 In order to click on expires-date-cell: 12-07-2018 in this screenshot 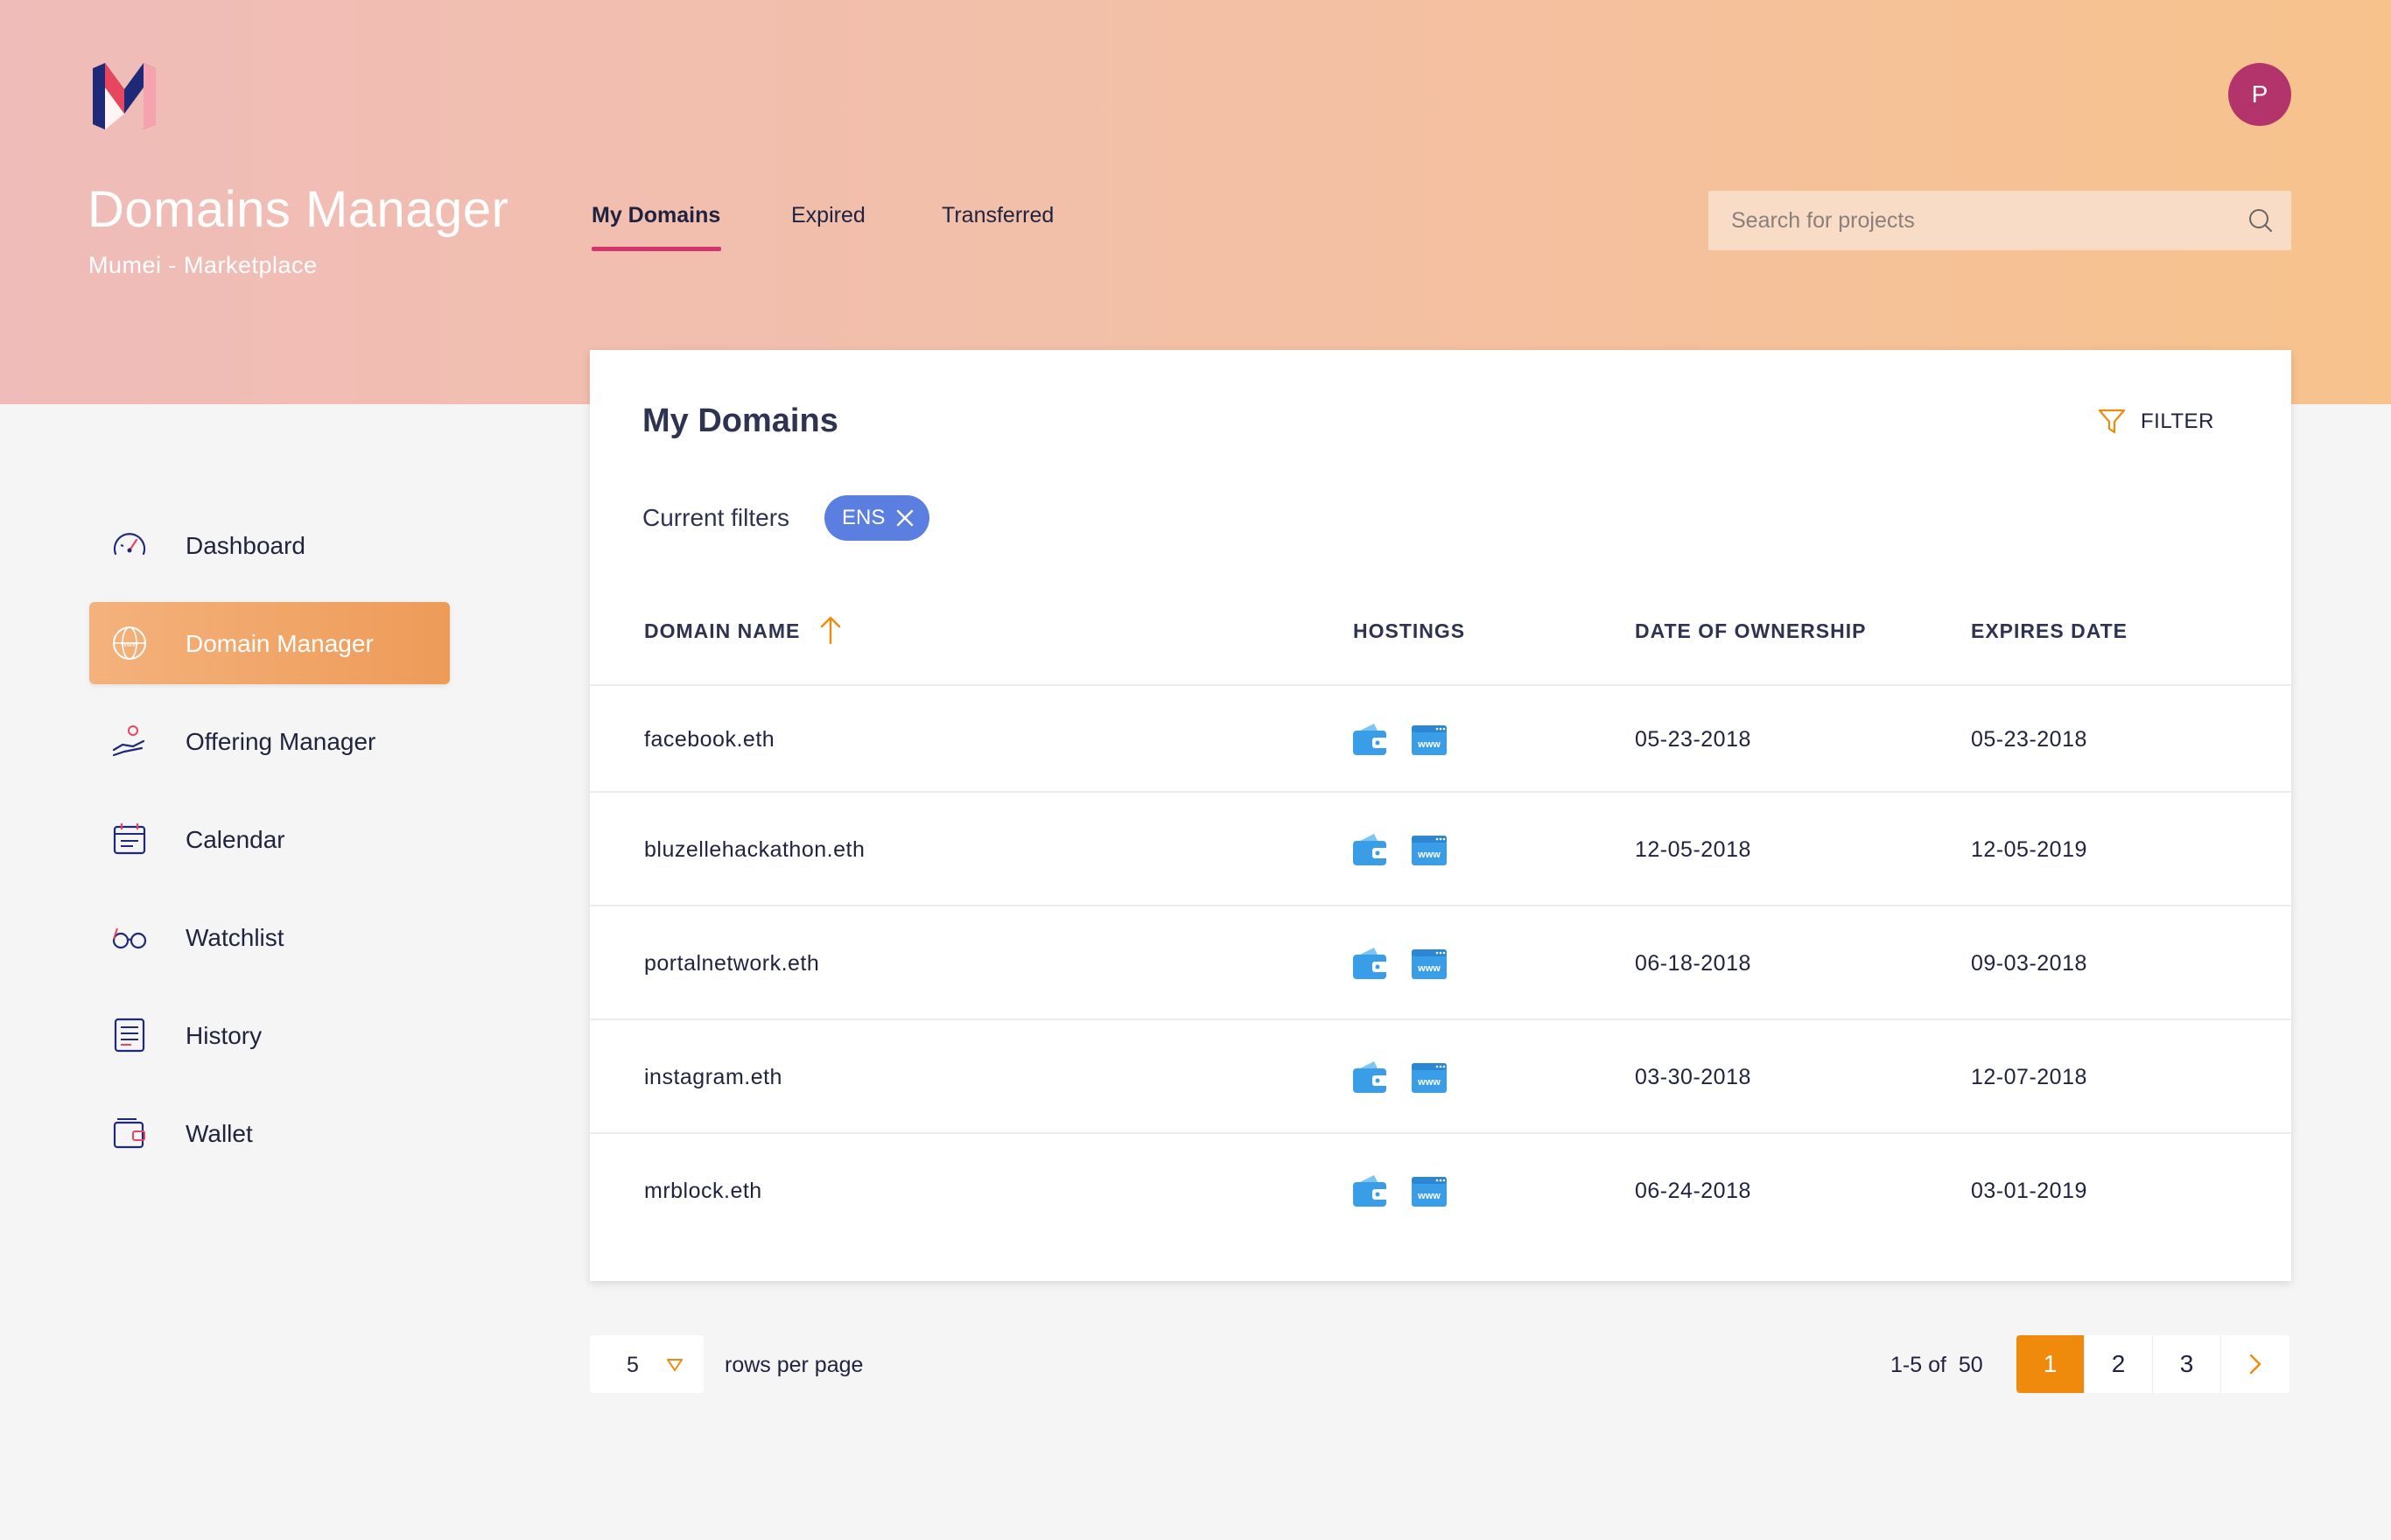, I will do `click(2029, 1077)`.